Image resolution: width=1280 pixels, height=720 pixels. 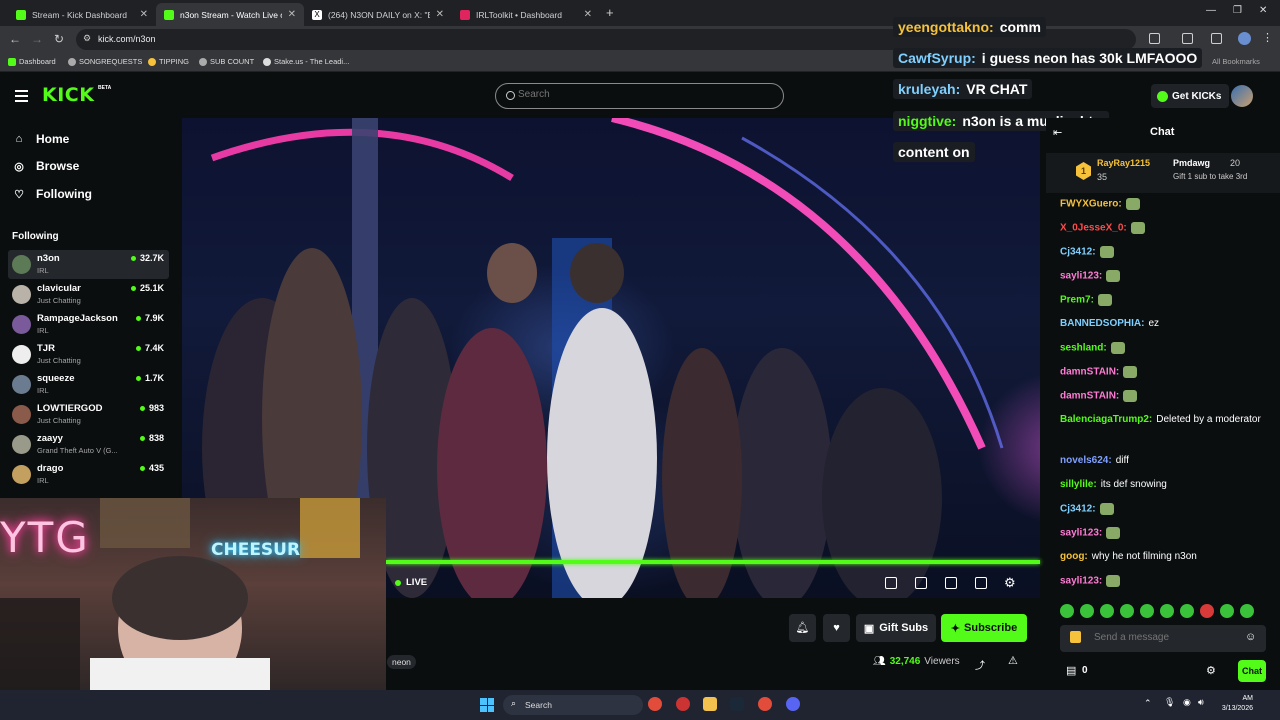 What do you see at coordinates (1148, 703) in the screenshot?
I see `tray-chevron-icon: ⌃` at bounding box center [1148, 703].